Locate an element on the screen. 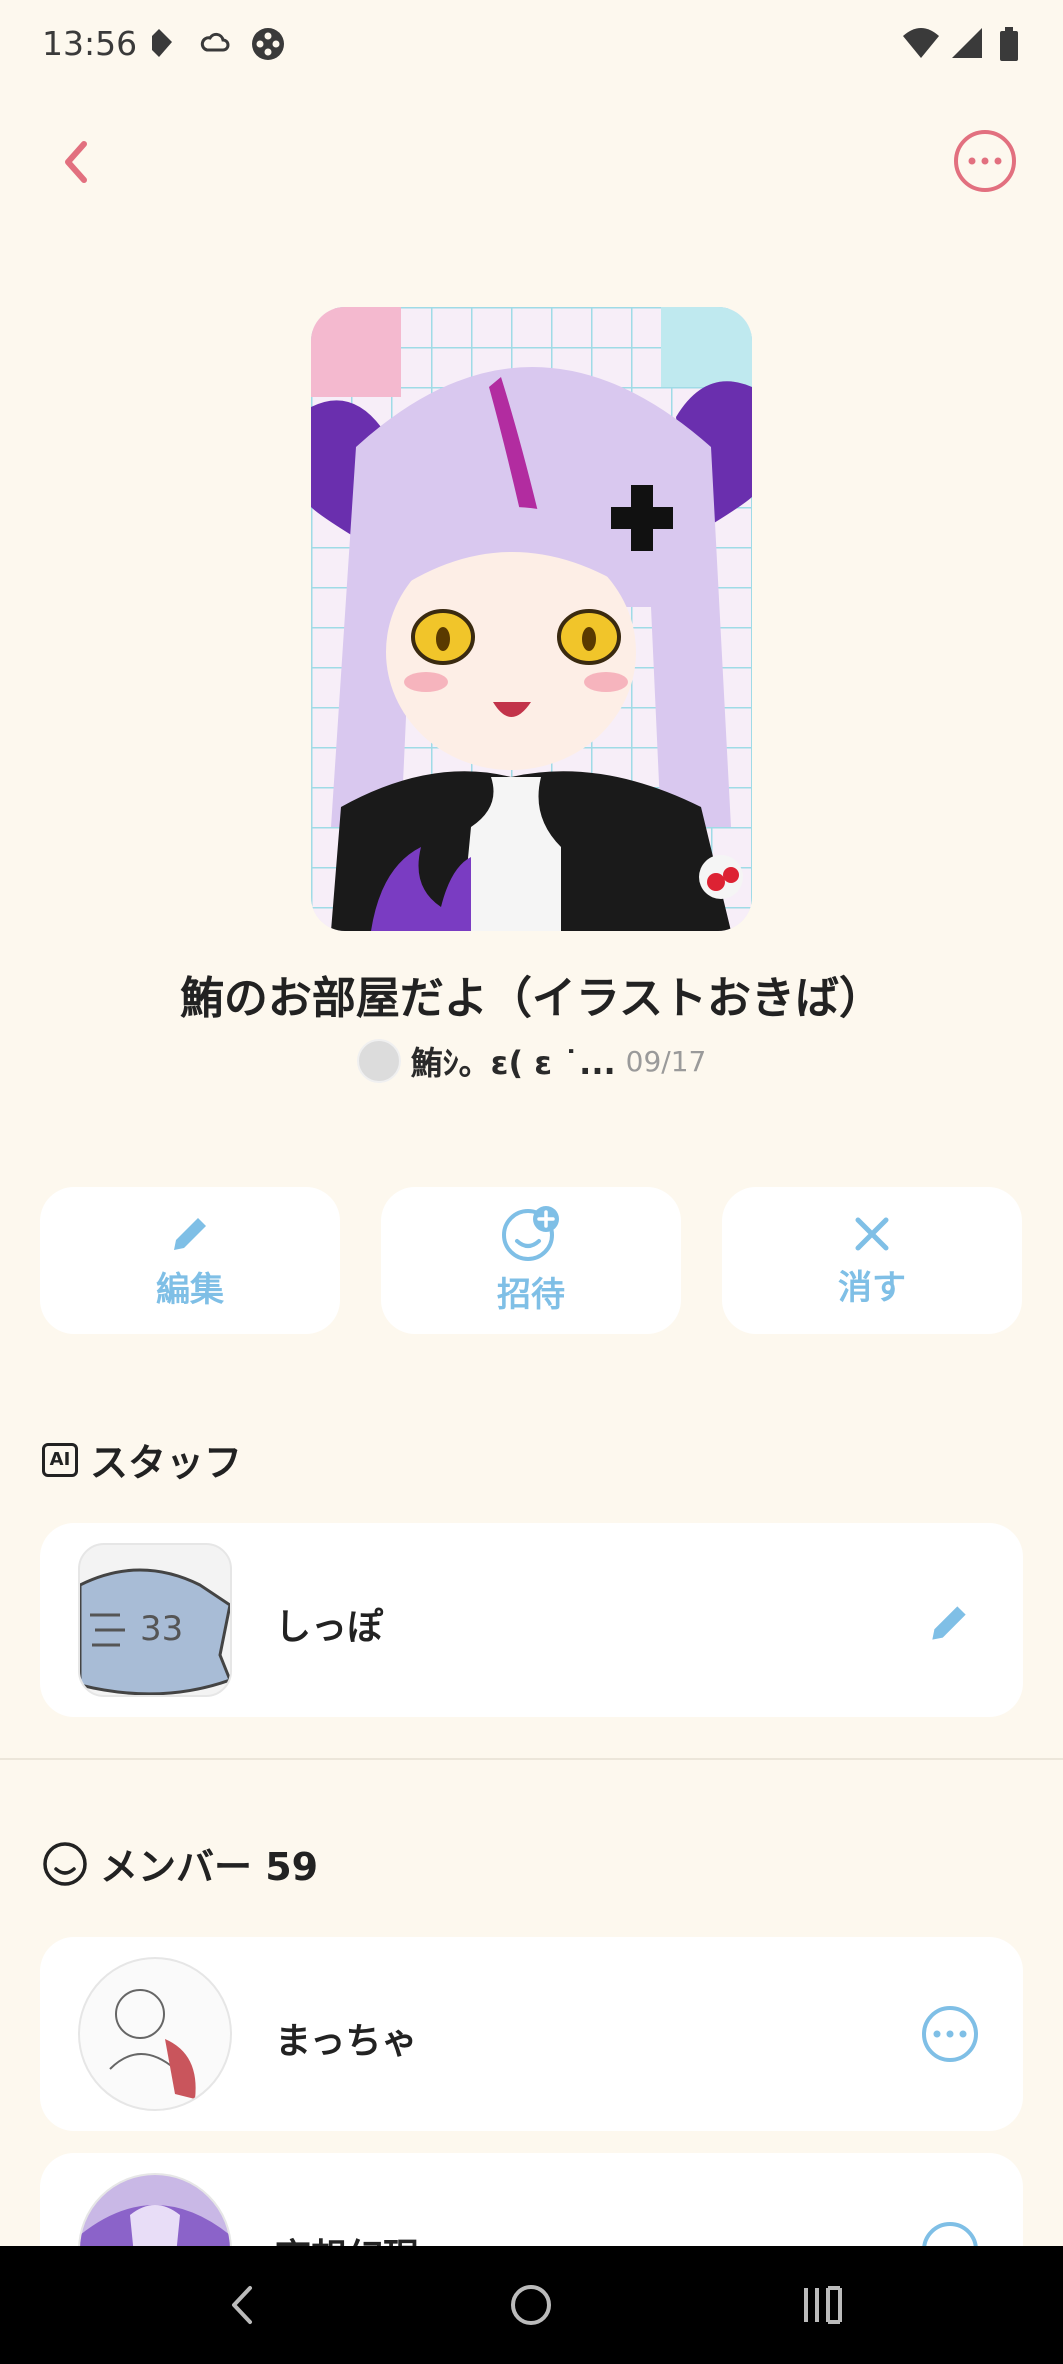 The width and height of the screenshot is (1063, 2364). member-more-button is located at coordinates (950, 2034).